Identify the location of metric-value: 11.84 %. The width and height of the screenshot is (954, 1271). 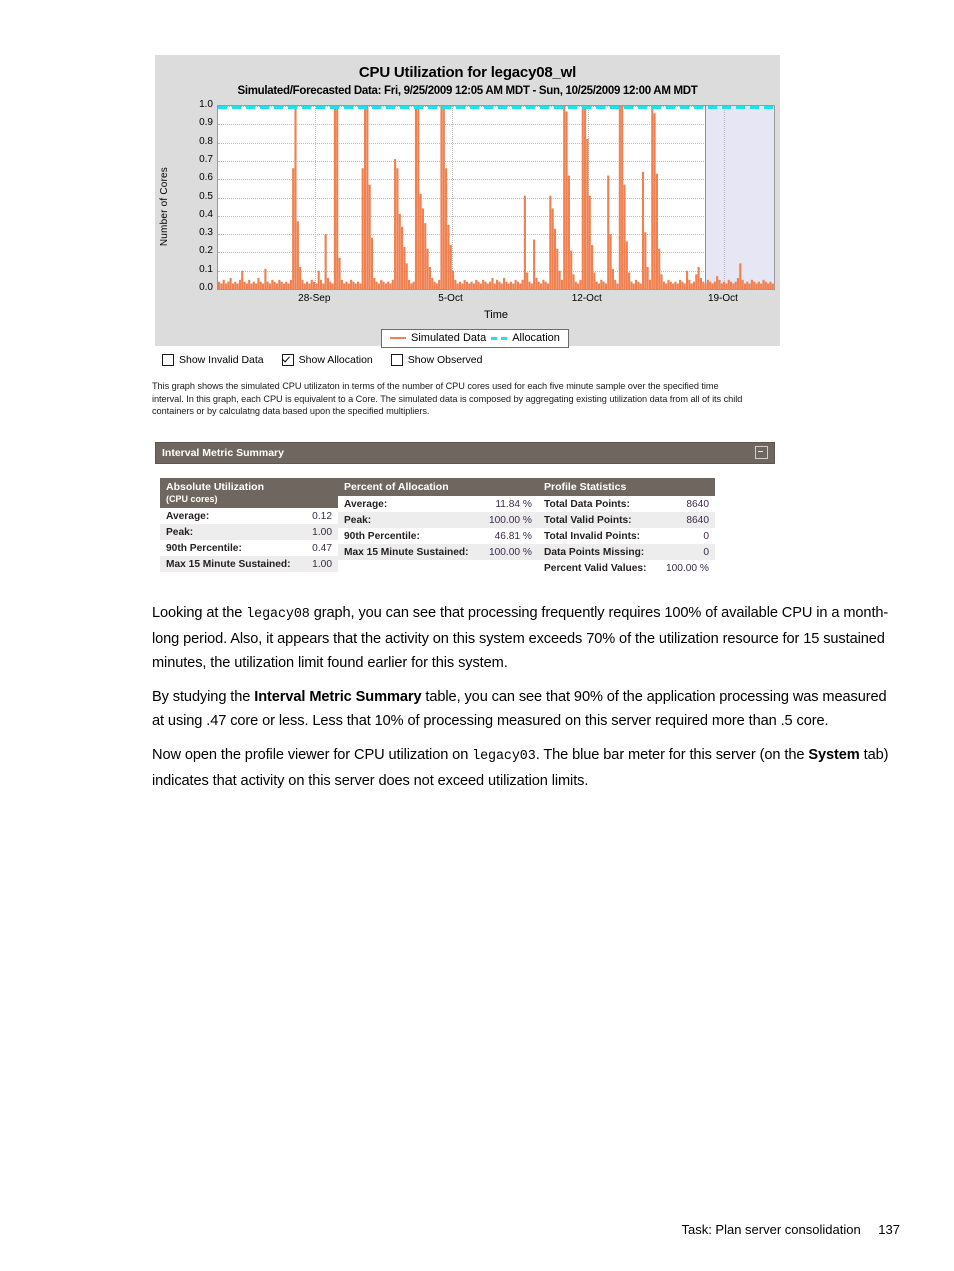
(513, 504).